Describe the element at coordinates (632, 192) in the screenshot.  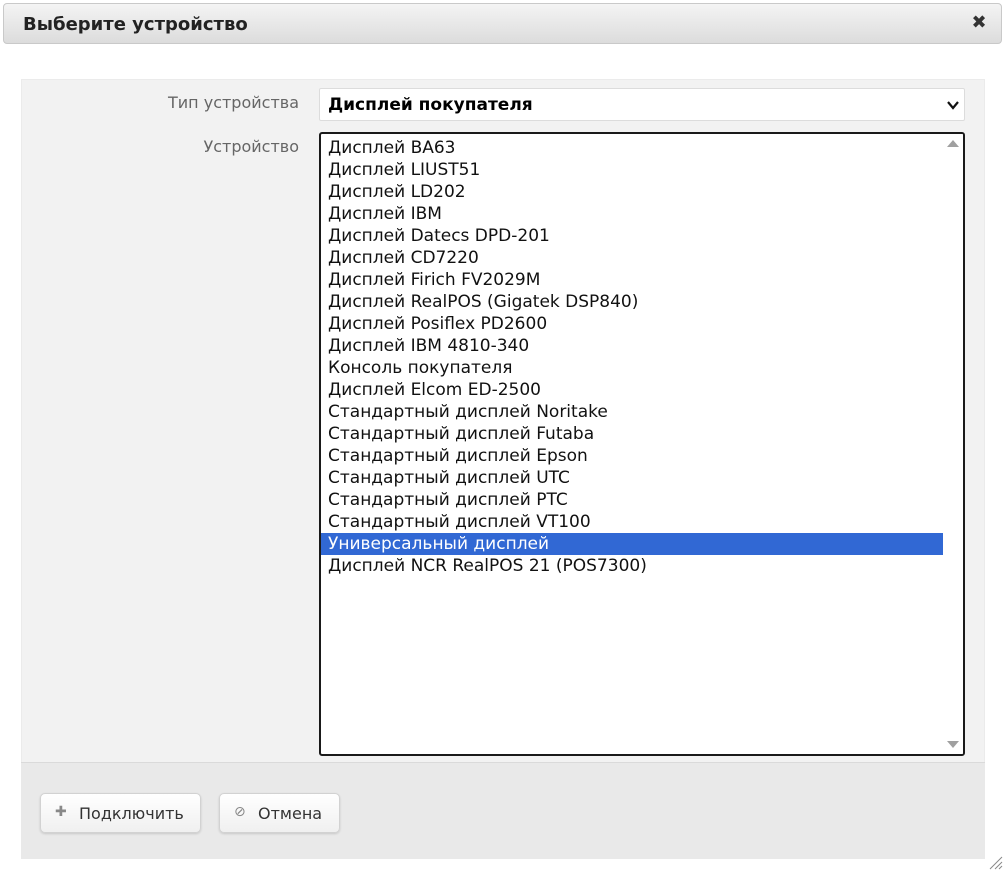
I see `device-list-item: Дисплей LD202` at that location.